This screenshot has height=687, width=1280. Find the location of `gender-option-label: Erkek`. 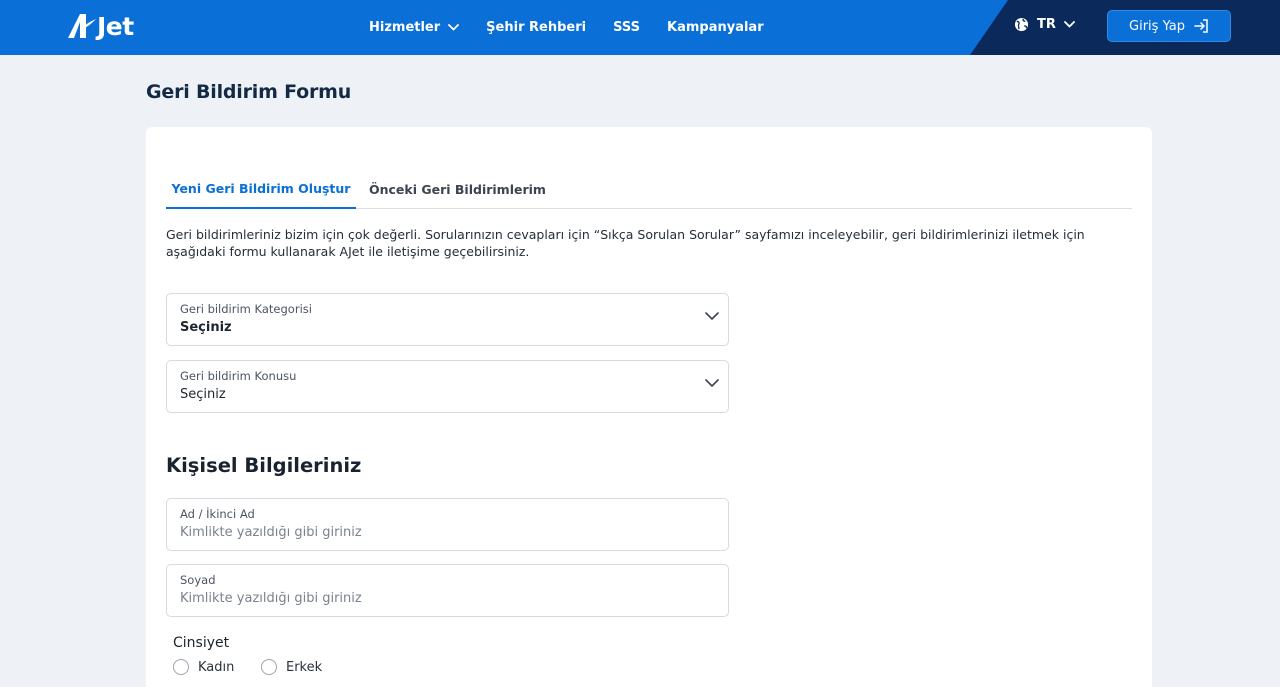

gender-option-label: Erkek is located at coordinates (304, 667).